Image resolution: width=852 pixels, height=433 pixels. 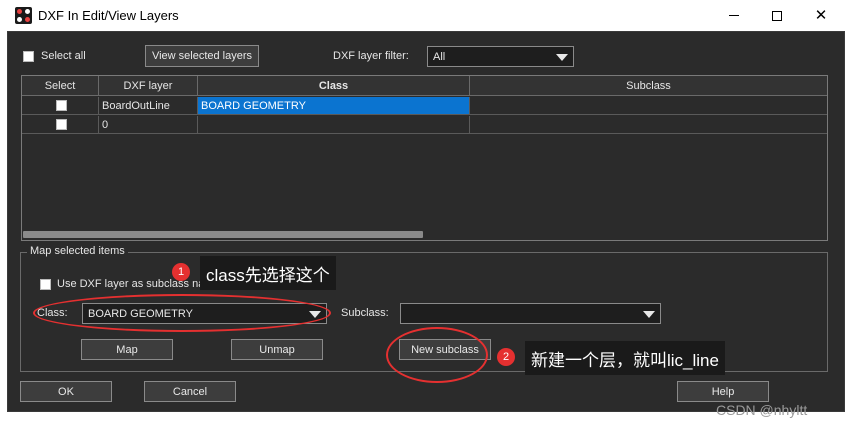 I want to click on close-button: ✕, so click(x=821, y=15).